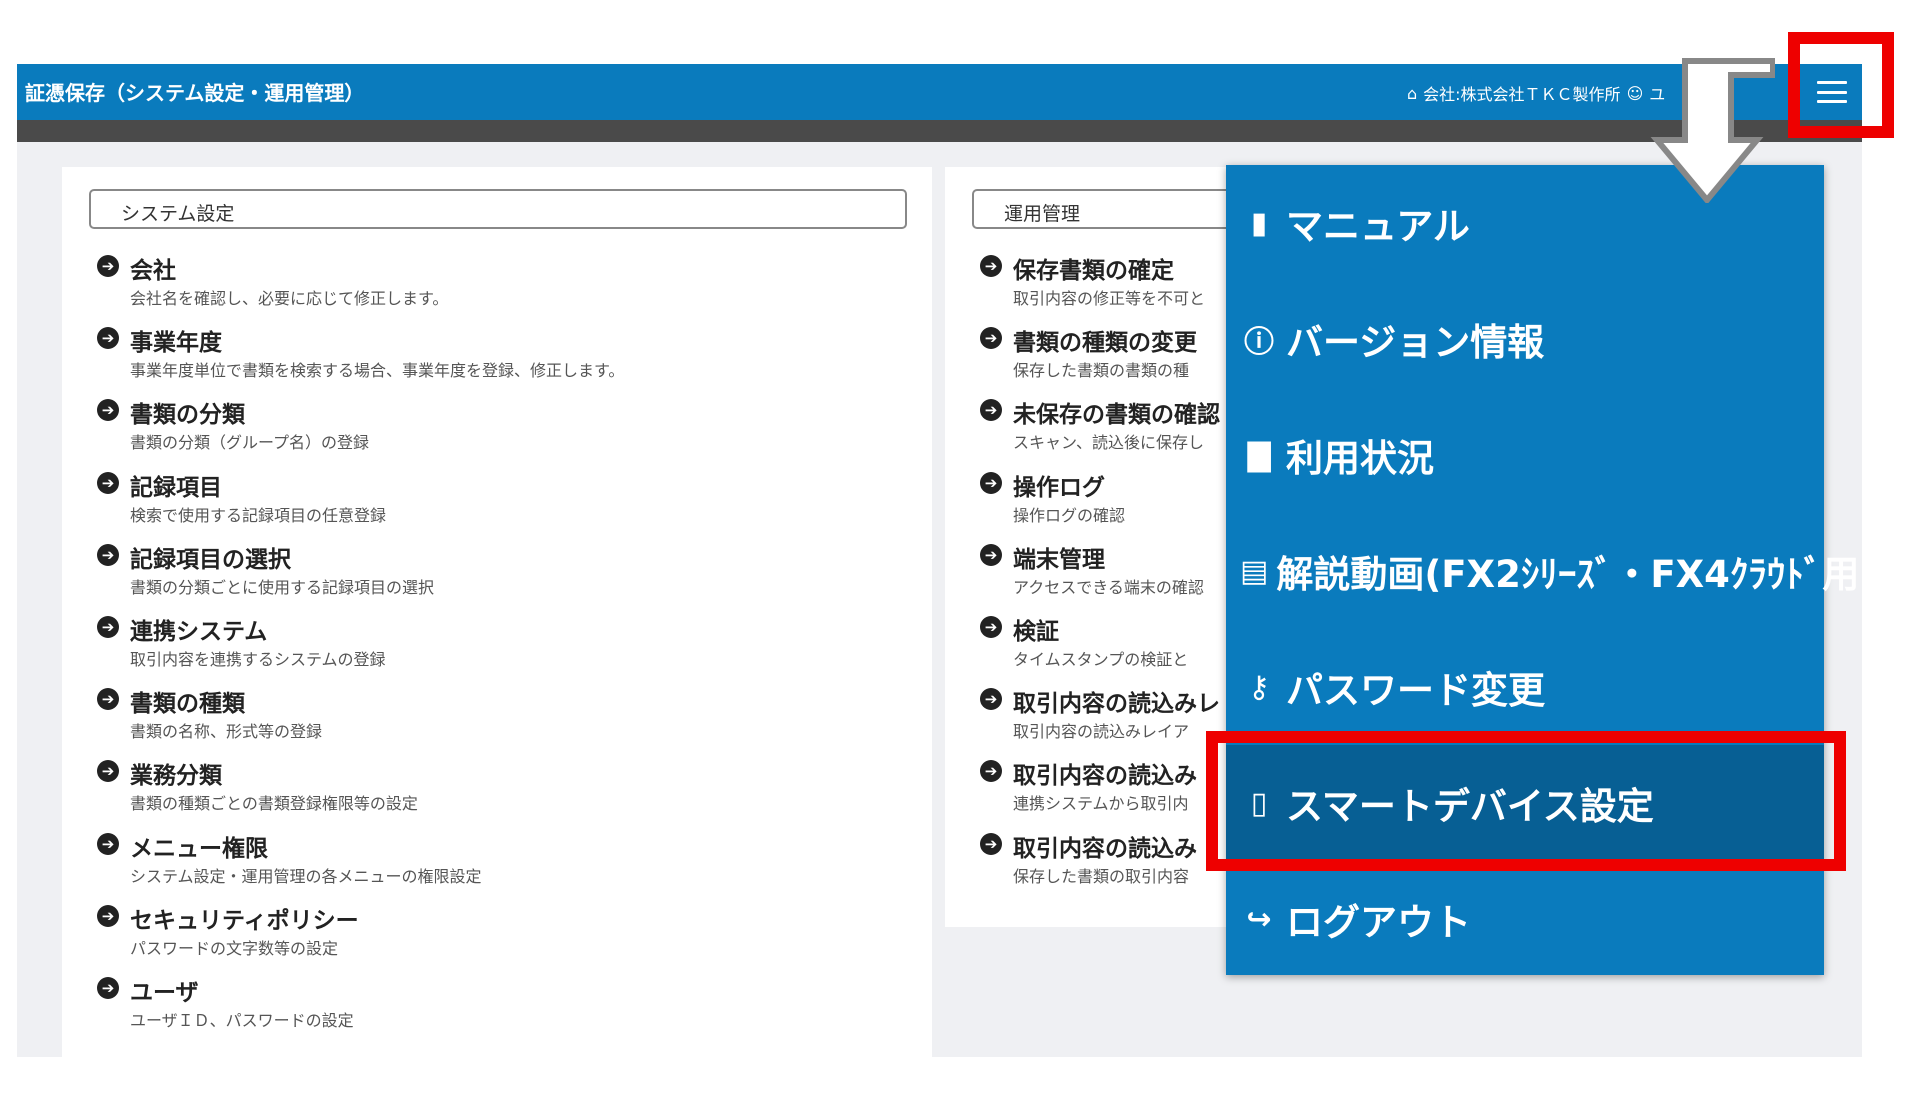  I want to click on dropdown-item-label: 利用状況, so click(1360, 458).